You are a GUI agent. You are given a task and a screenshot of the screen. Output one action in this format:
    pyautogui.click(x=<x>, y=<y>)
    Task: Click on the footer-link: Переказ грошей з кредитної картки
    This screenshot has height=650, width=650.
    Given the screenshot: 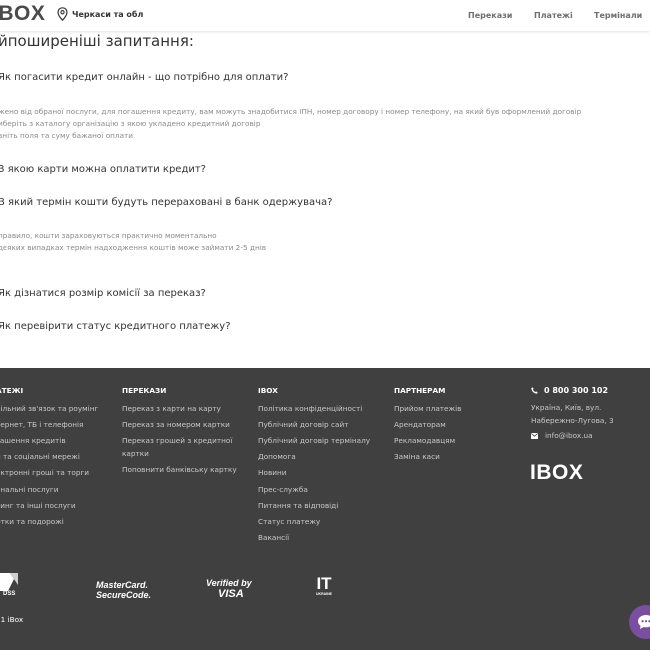 What is the action you would take?
    pyautogui.click(x=181, y=447)
    